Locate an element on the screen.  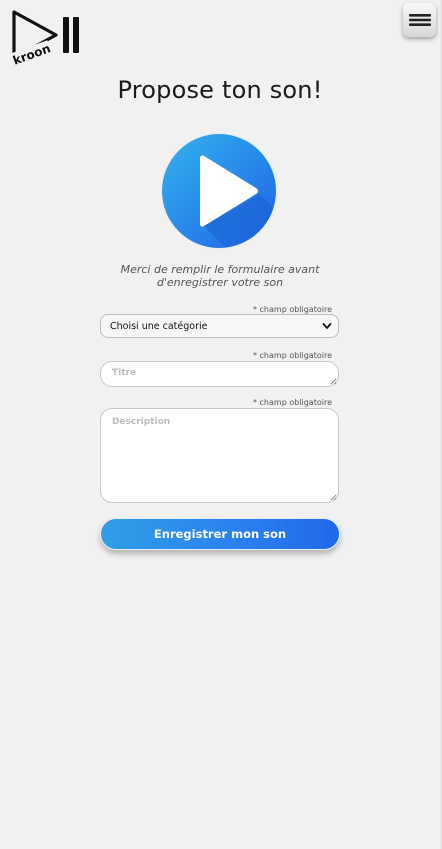
description-placeholder: Description is located at coordinates (141, 422).